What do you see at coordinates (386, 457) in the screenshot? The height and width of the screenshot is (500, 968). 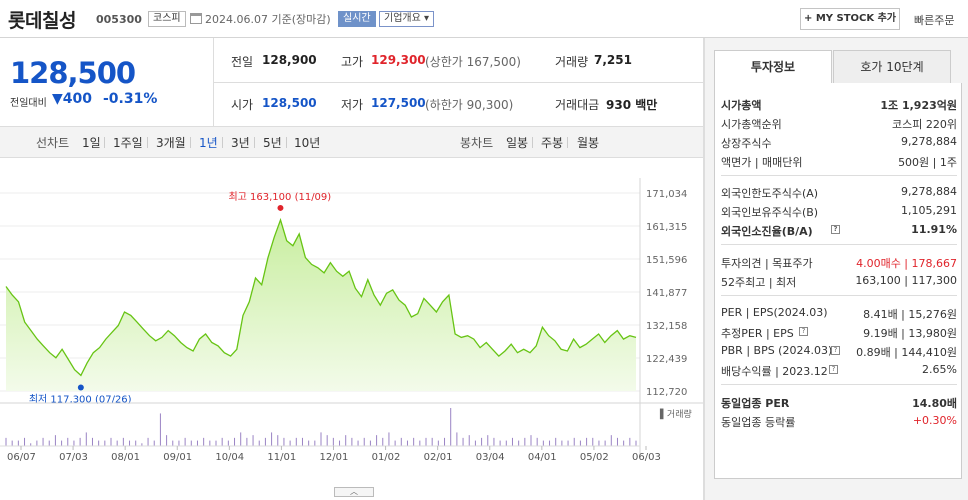 I see `x-tick-label: 01/02` at bounding box center [386, 457].